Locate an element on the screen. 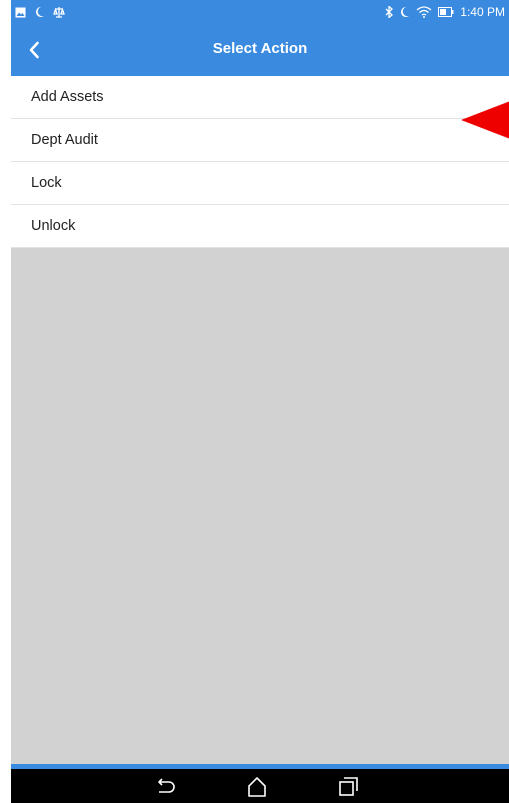 The image size is (509, 803). scale-icon is located at coordinates (59, 12).